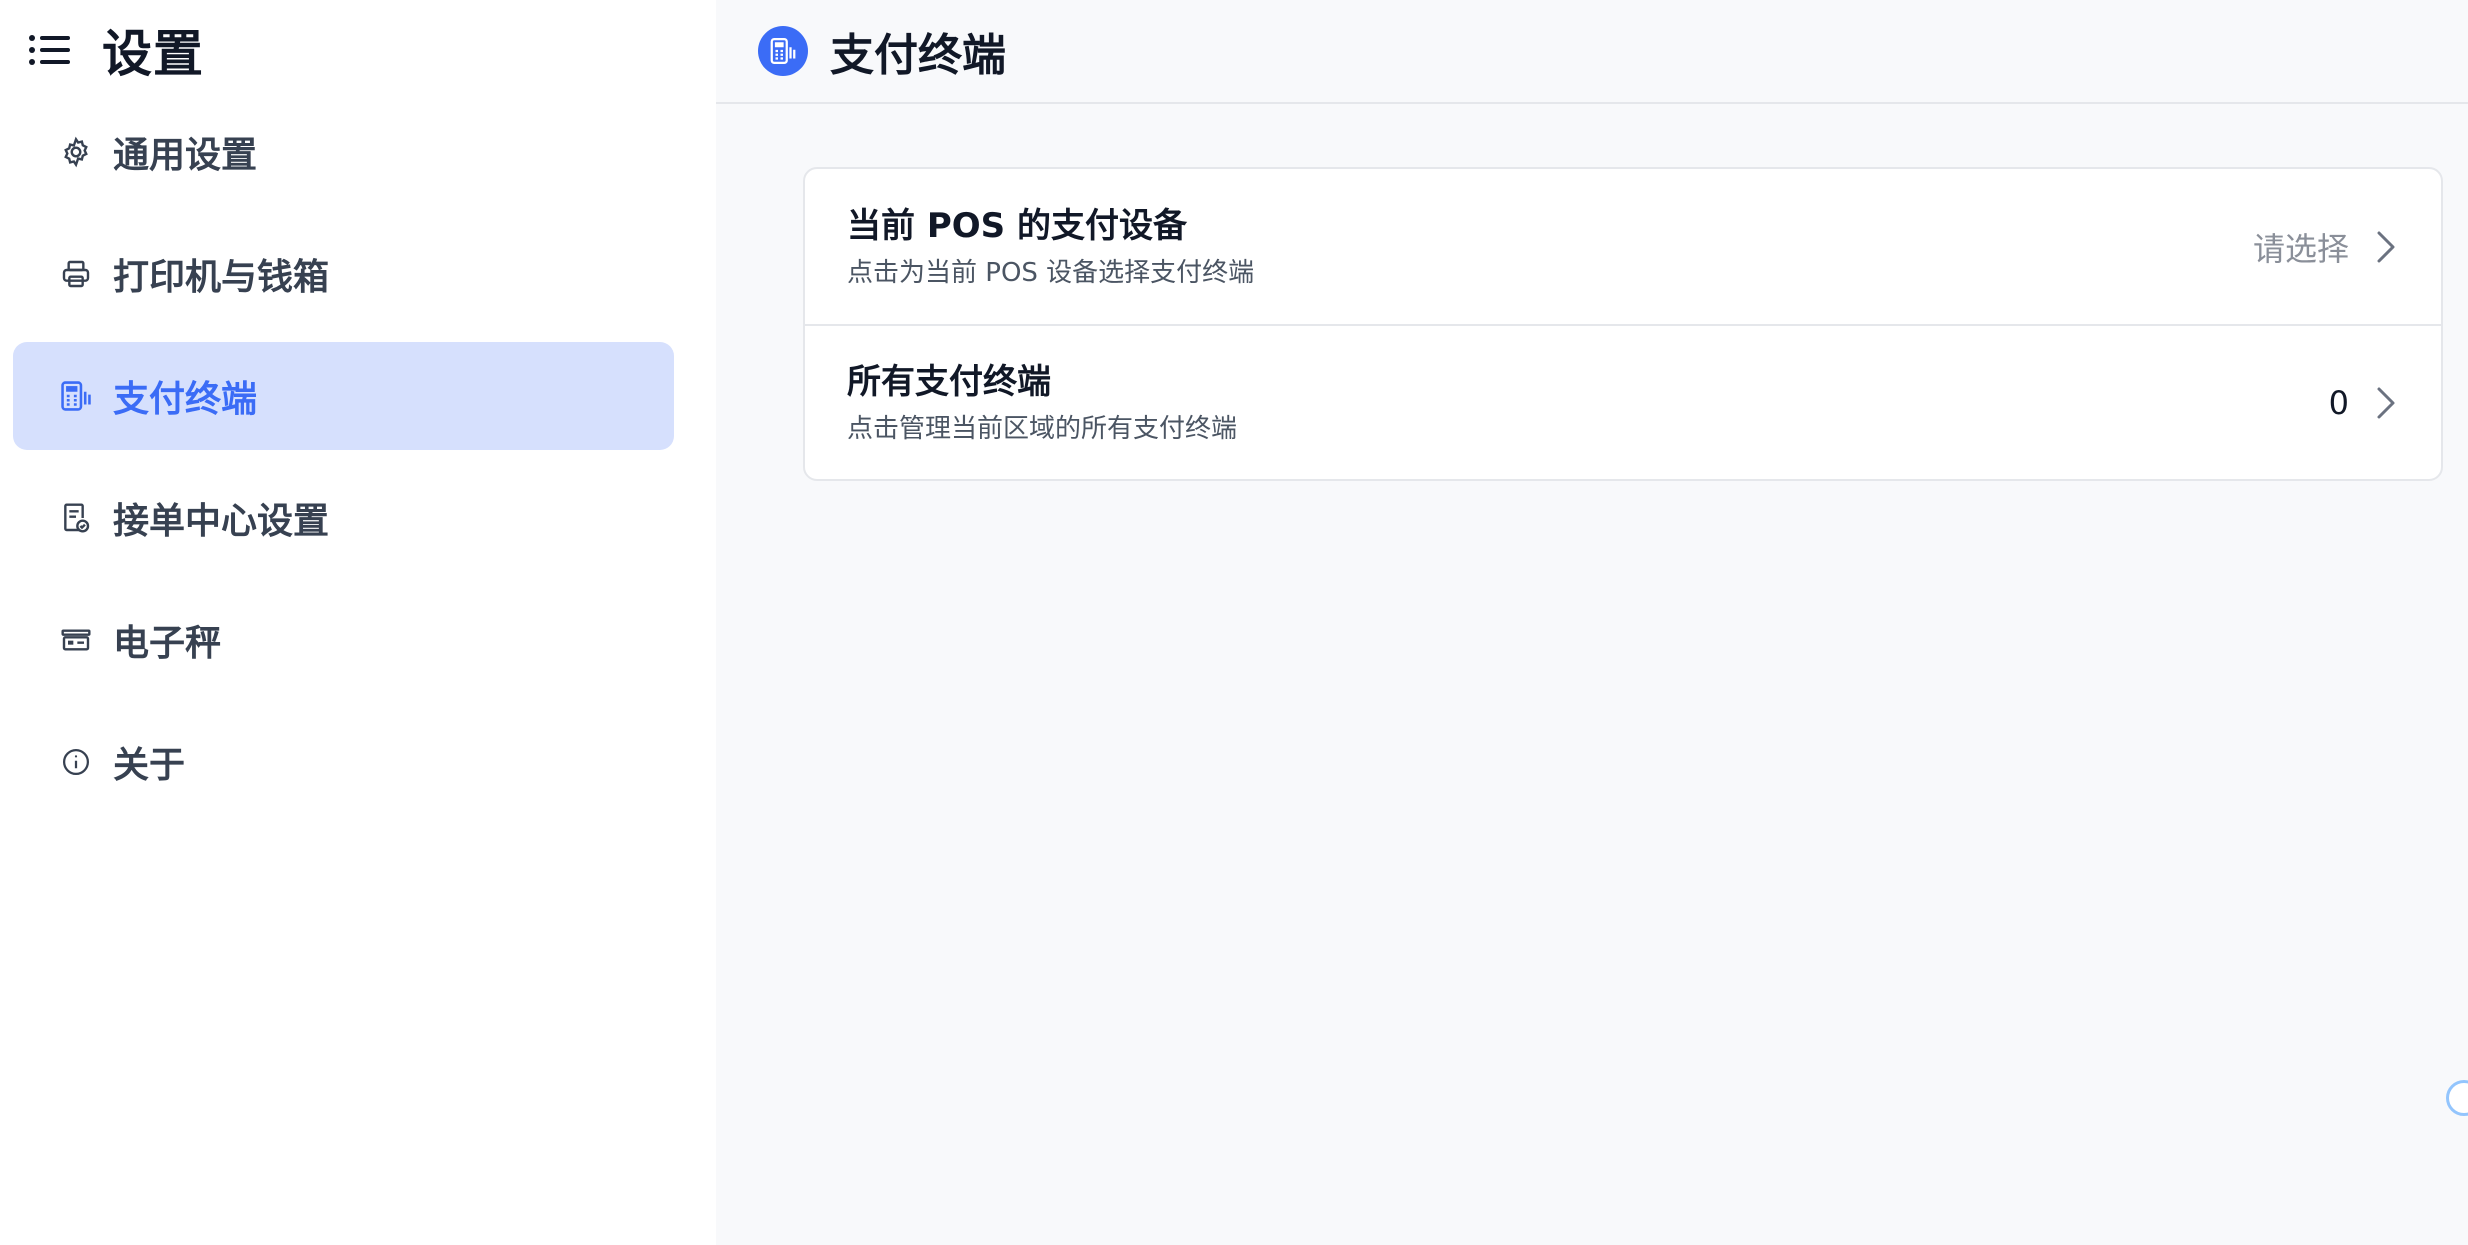  Describe the element at coordinates (343, 274) in the screenshot. I see `sidebar-item-printer: 打印机与钱箱` at that location.